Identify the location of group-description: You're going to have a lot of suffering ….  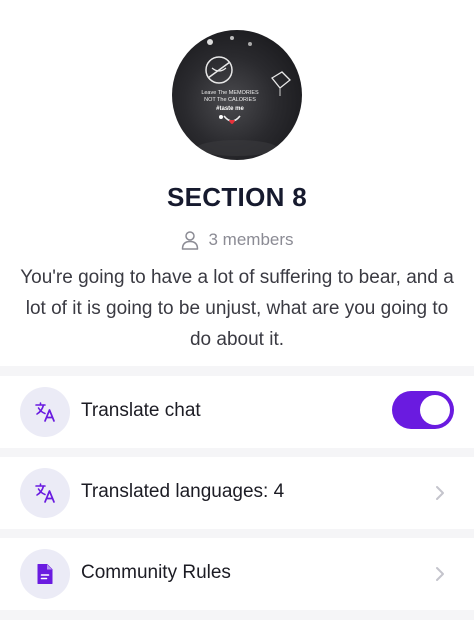
(237, 308).